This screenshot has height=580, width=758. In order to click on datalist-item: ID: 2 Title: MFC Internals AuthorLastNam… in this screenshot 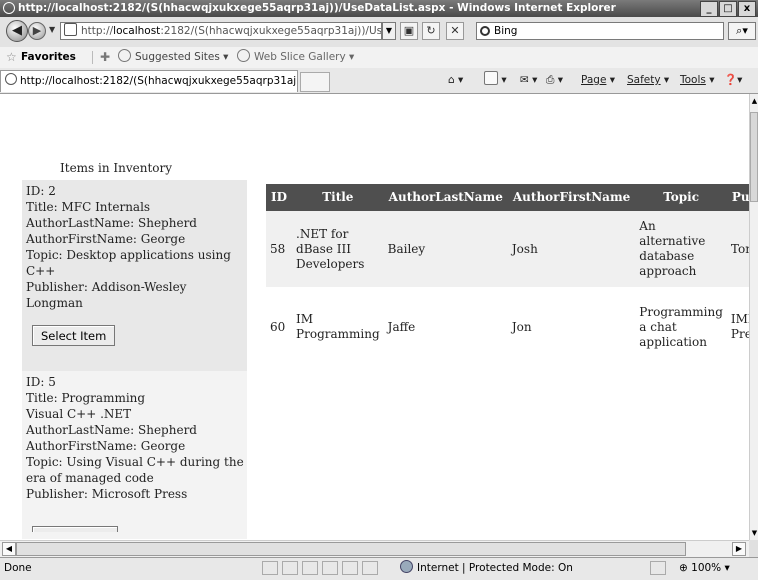, I will do `click(134, 276)`.